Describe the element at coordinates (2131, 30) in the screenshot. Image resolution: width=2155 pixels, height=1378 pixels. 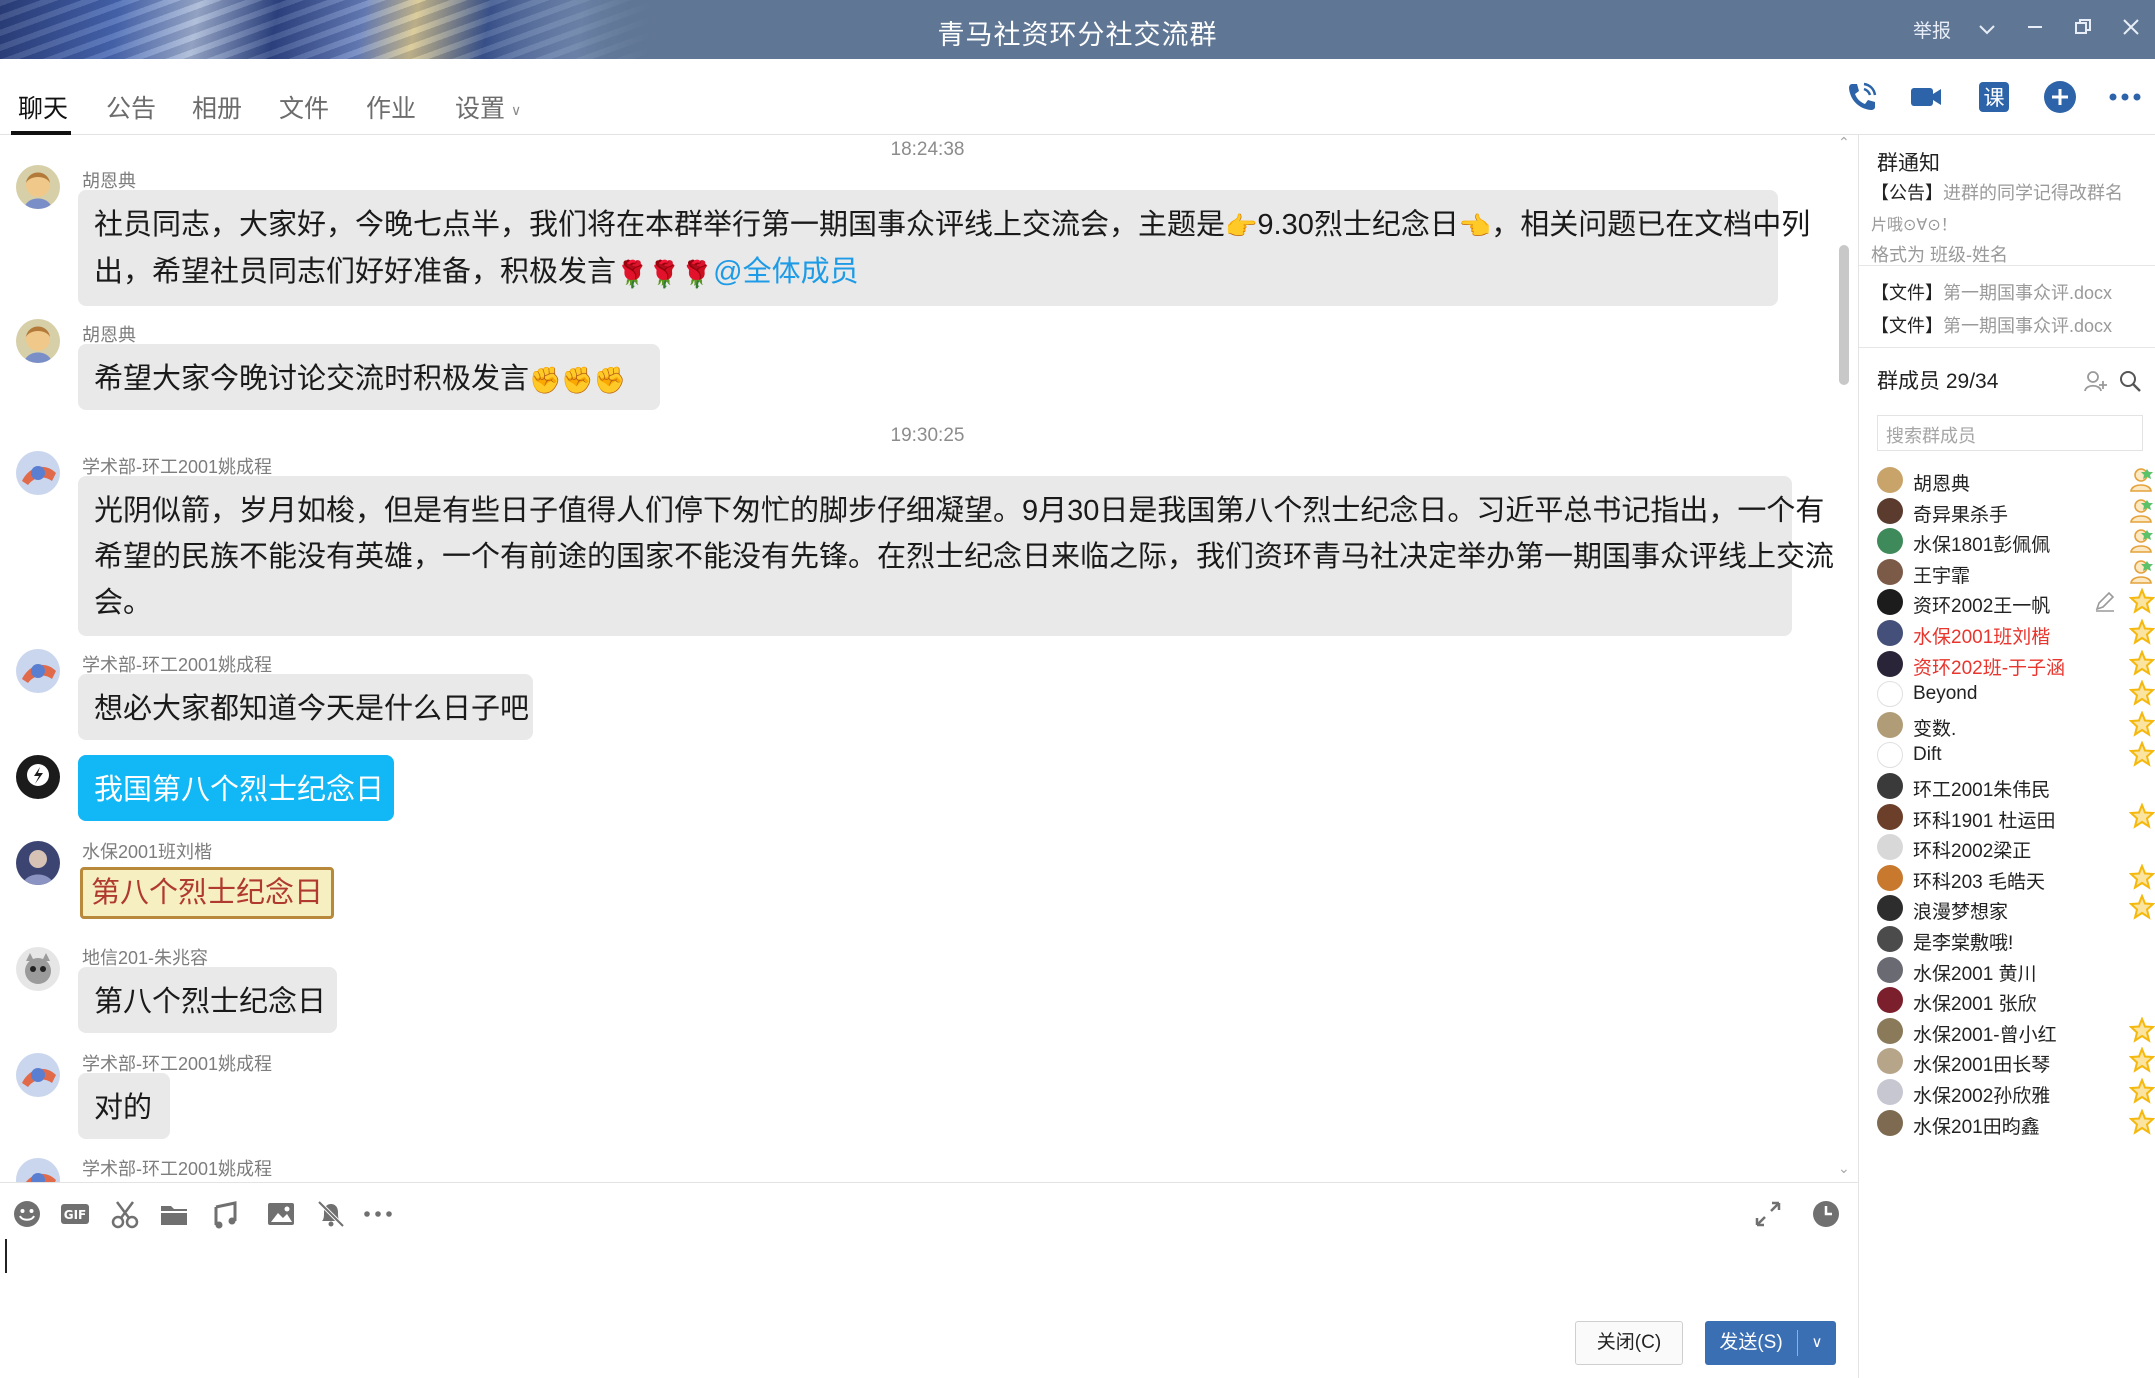
I see `close-icon` at that location.